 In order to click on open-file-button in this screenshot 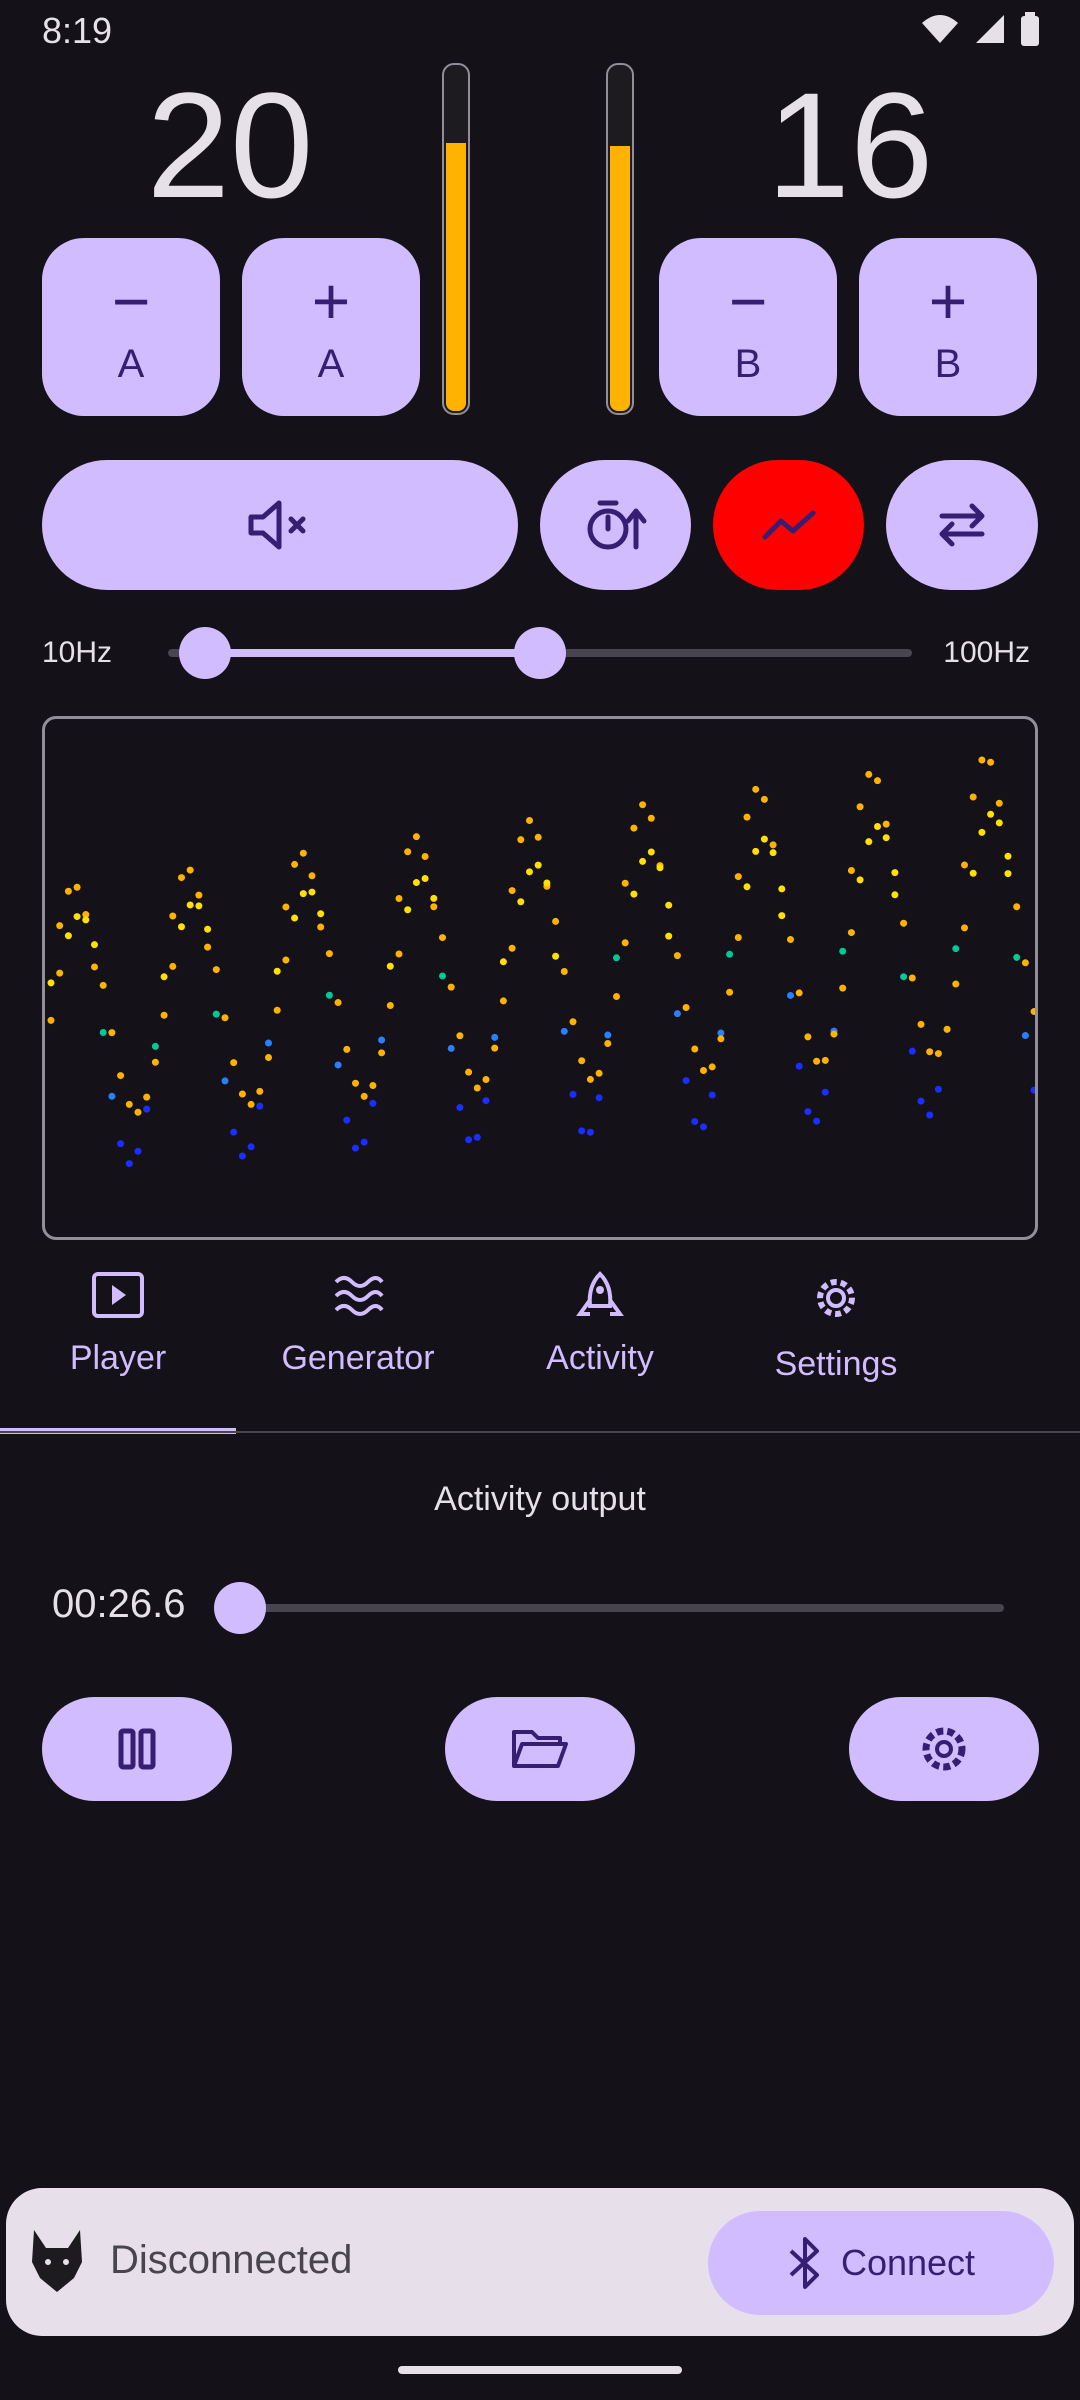, I will do `click(540, 1749)`.